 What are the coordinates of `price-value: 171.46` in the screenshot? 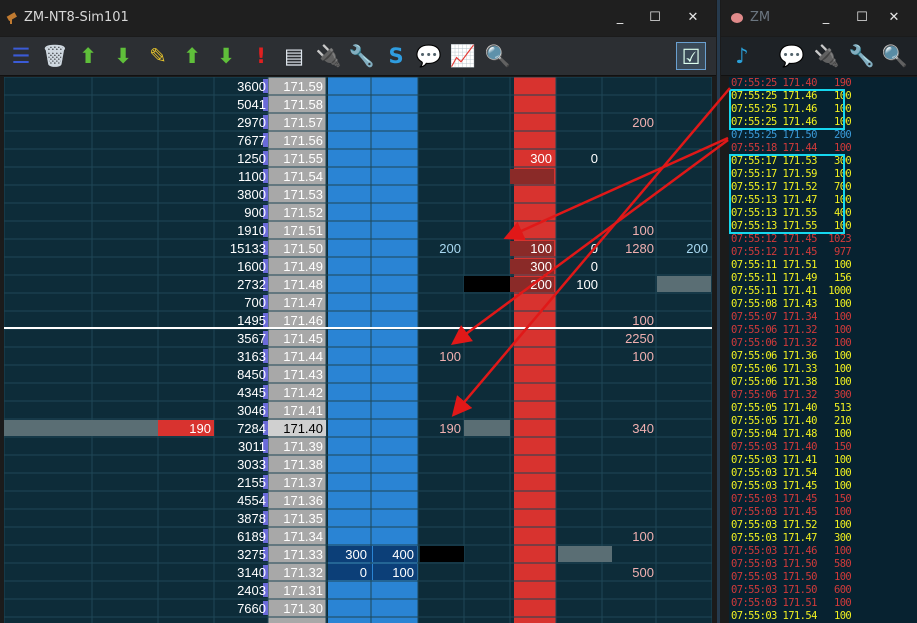 It's located at (303, 320).